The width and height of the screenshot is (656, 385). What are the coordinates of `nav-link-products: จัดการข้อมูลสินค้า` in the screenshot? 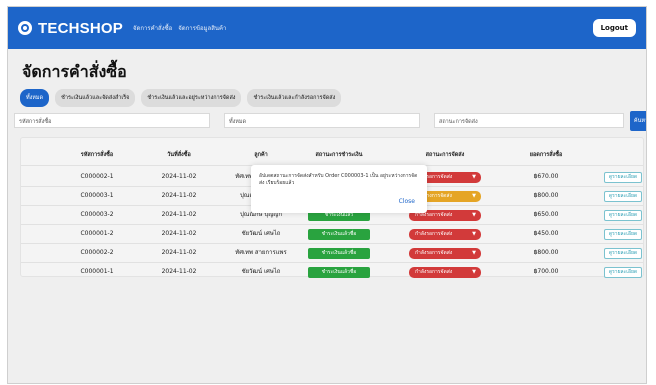 It's located at (202, 28).